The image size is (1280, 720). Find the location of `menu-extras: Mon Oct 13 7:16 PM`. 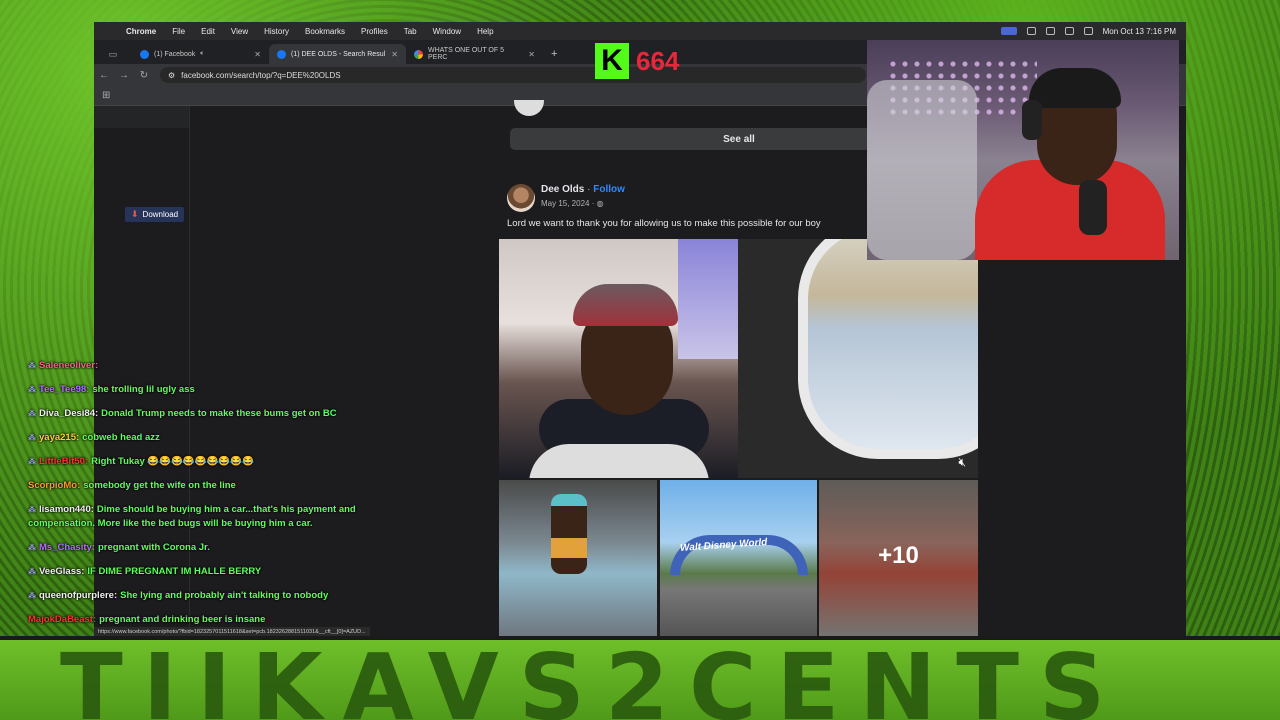

menu-extras: Mon Oct 13 7:16 PM is located at coordinates (1093, 31).